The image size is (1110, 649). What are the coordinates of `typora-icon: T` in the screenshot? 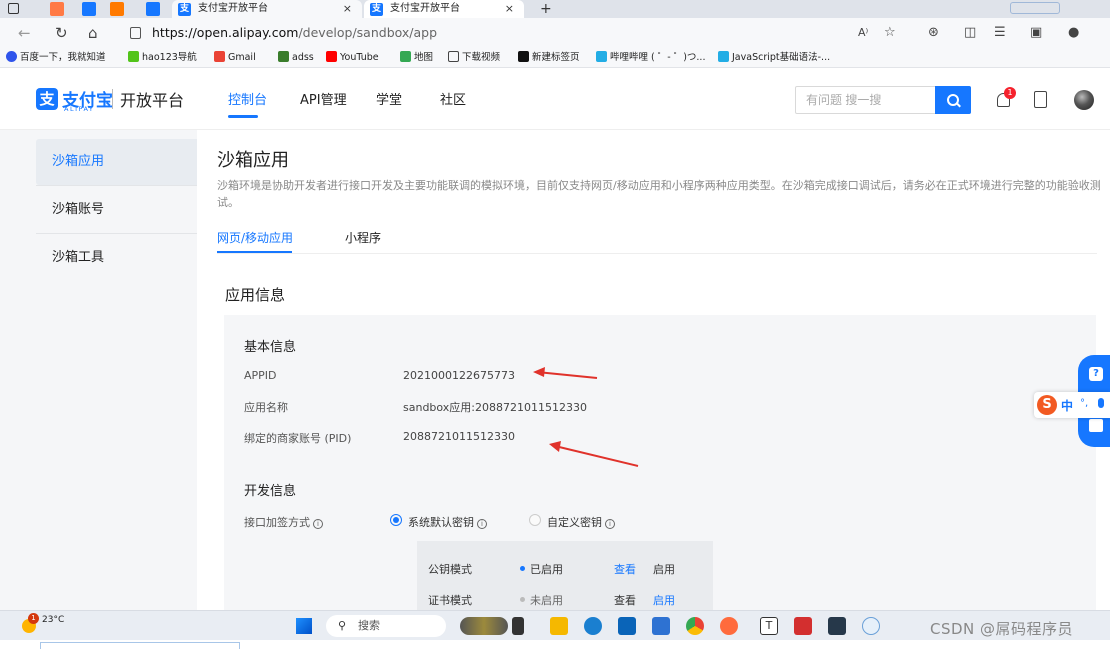 It's located at (769, 626).